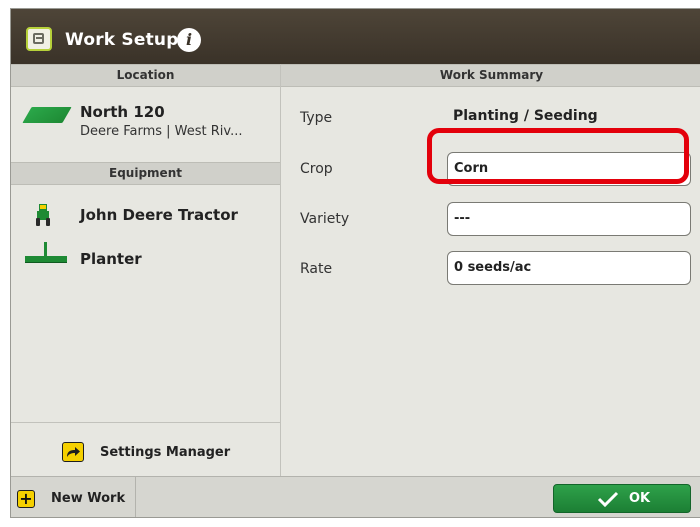  I want to click on equipment-label-planter: Planter, so click(111, 259).